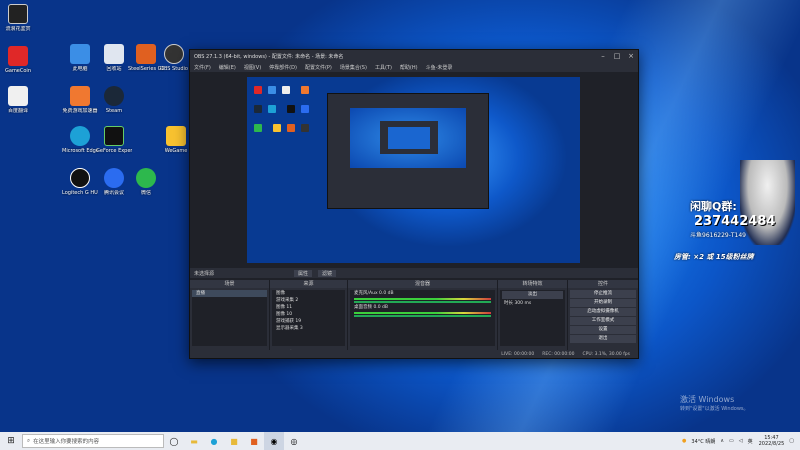 The width and height of the screenshot is (800, 450). I want to click on properties-button: 属性, so click(303, 273).